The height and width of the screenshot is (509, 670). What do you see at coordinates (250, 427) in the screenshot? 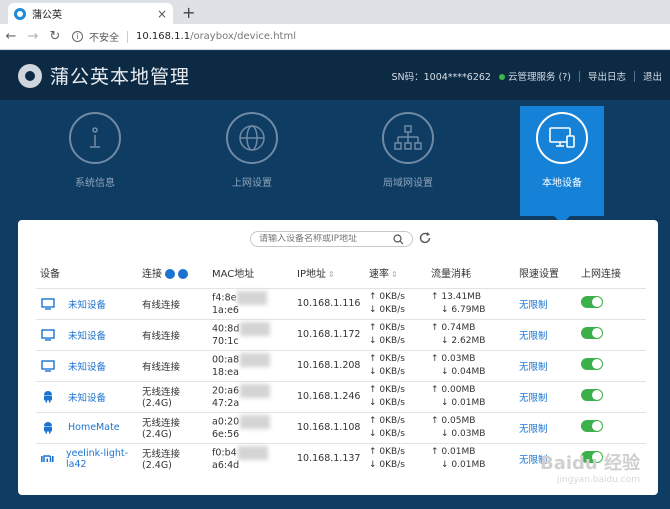
I see `mac-address: a0:206e:56` at bounding box center [250, 427].